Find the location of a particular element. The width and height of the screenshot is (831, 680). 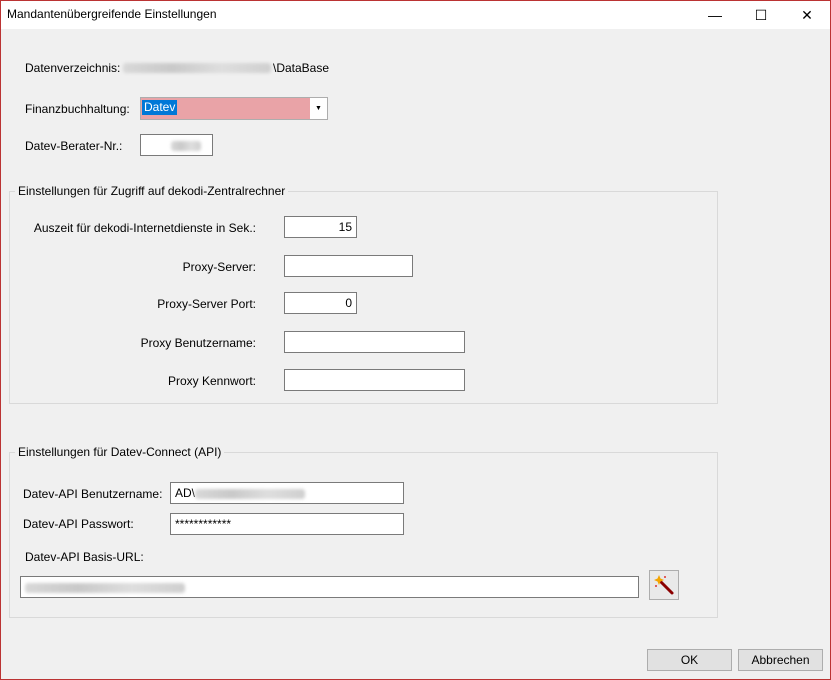

proxy-server-label: Proxy-Server: is located at coordinates (219, 267).